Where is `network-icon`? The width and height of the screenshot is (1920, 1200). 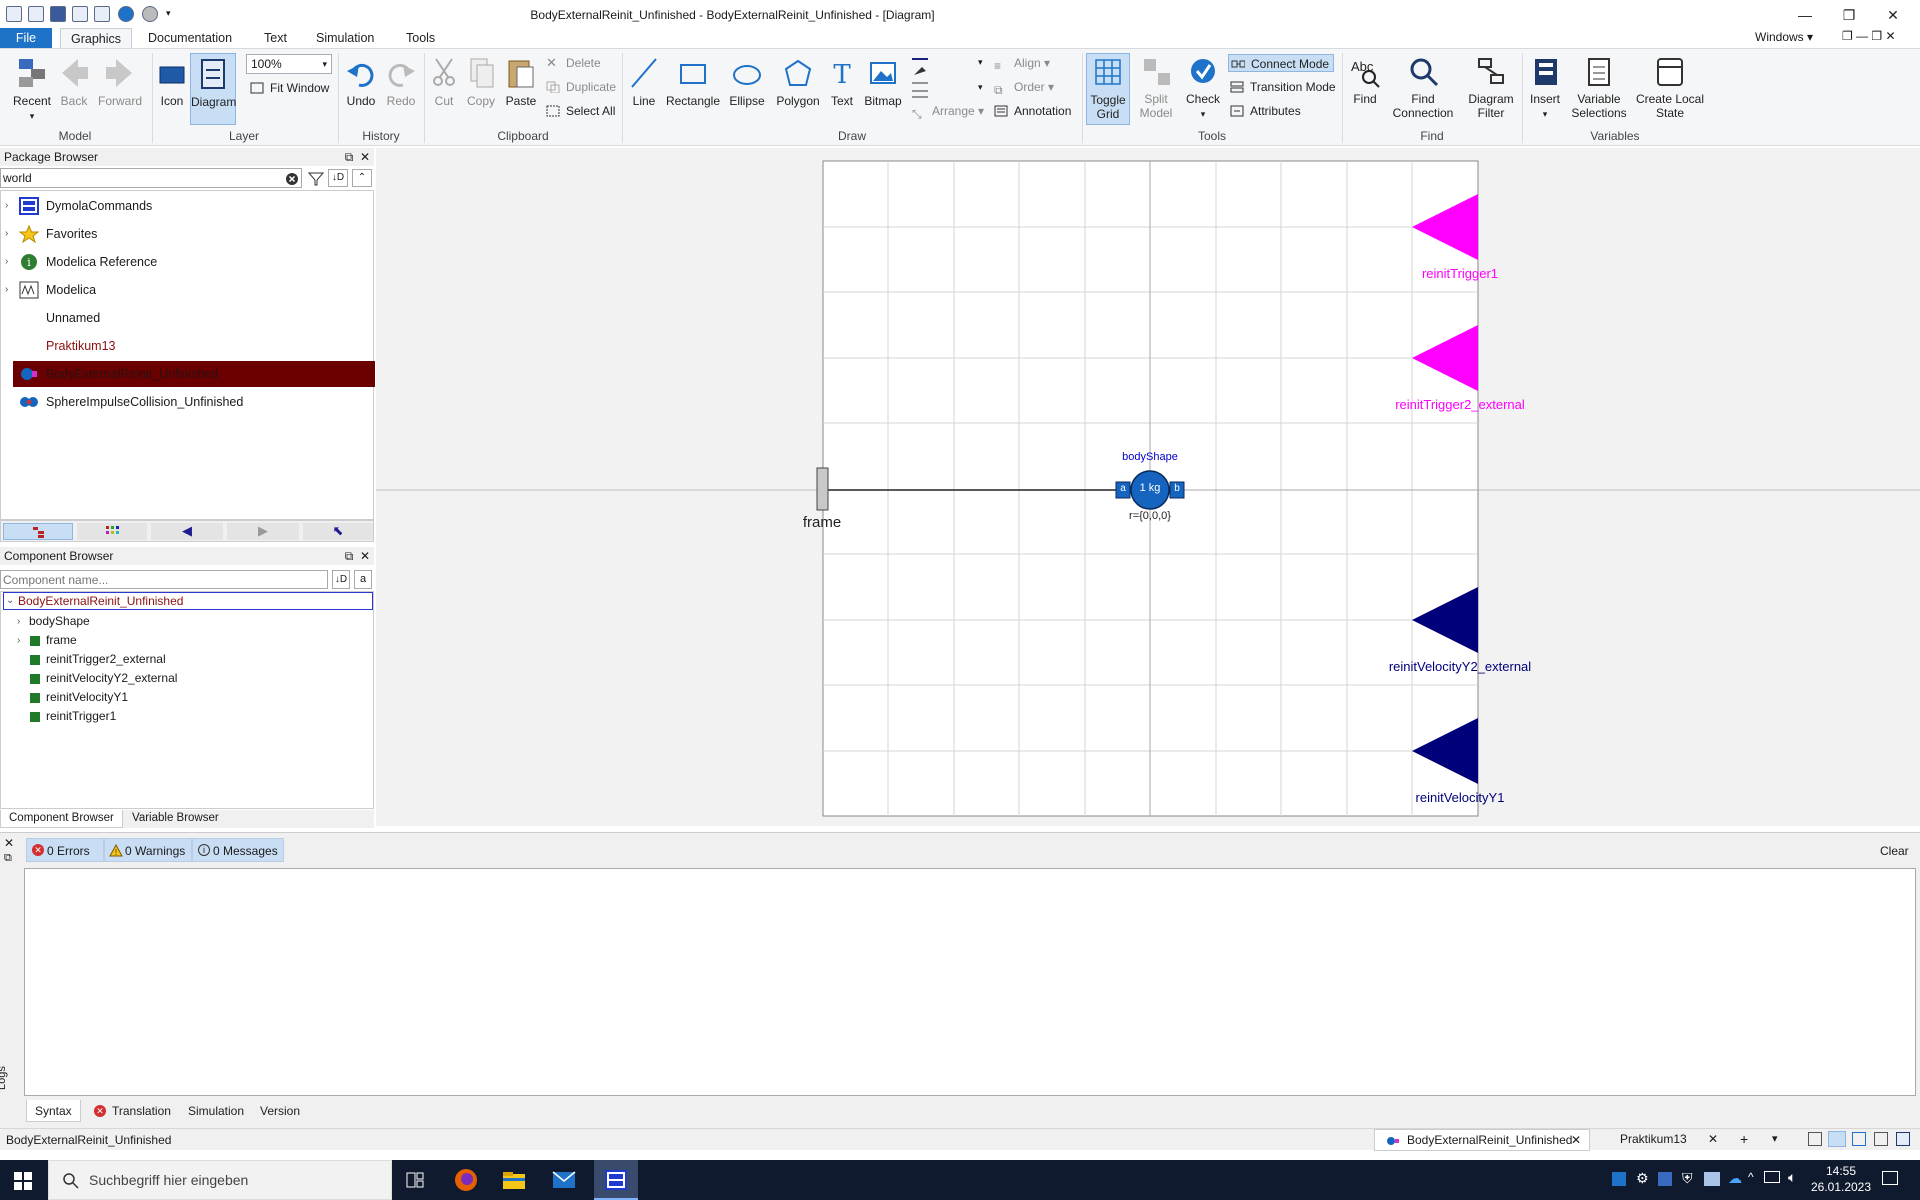
network-icon is located at coordinates (1772, 1177).